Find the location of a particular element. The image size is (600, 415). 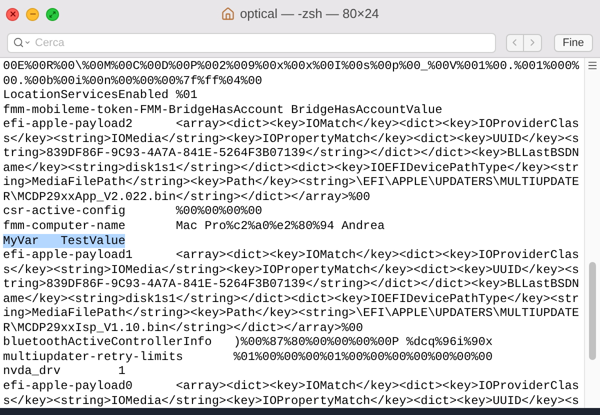

scrollbar-thumb is located at coordinates (592, 311).